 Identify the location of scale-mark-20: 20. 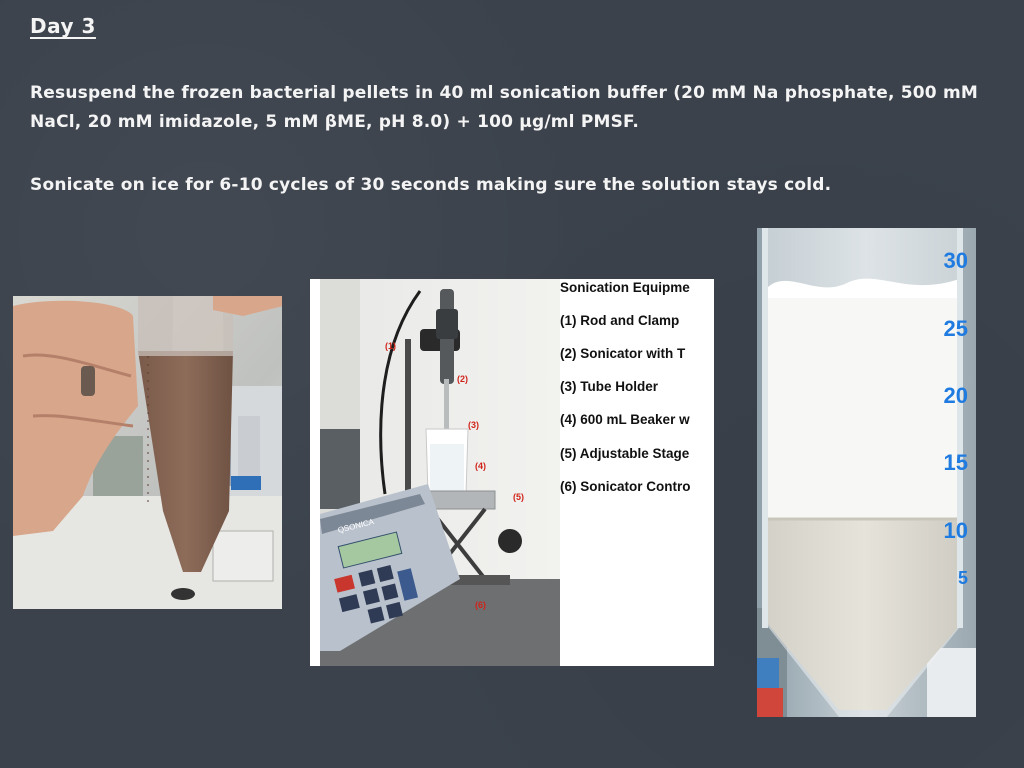
(955, 395).